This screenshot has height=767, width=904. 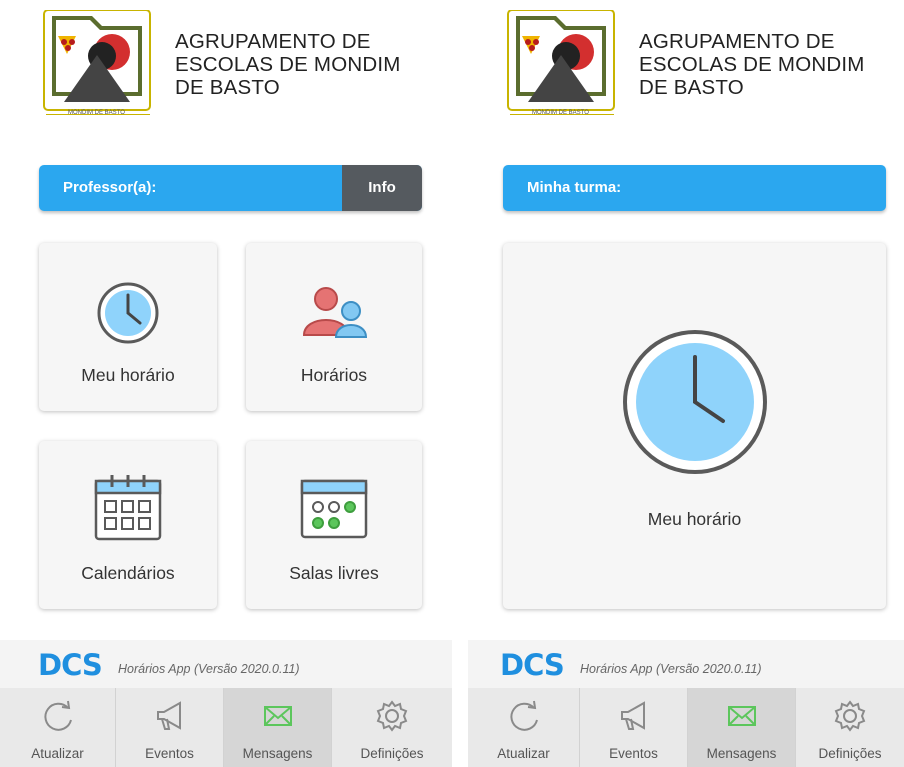 I want to click on tile-salas-livres: Salas livres, so click(x=334, y=525).